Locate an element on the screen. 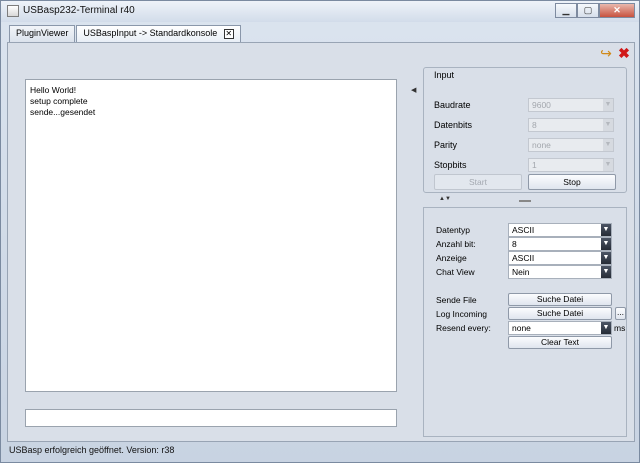 Image resolution: width=640 pixels, height=463 pixels. folder-arrow-icon: ↪ is located at coordinates (606, 53).